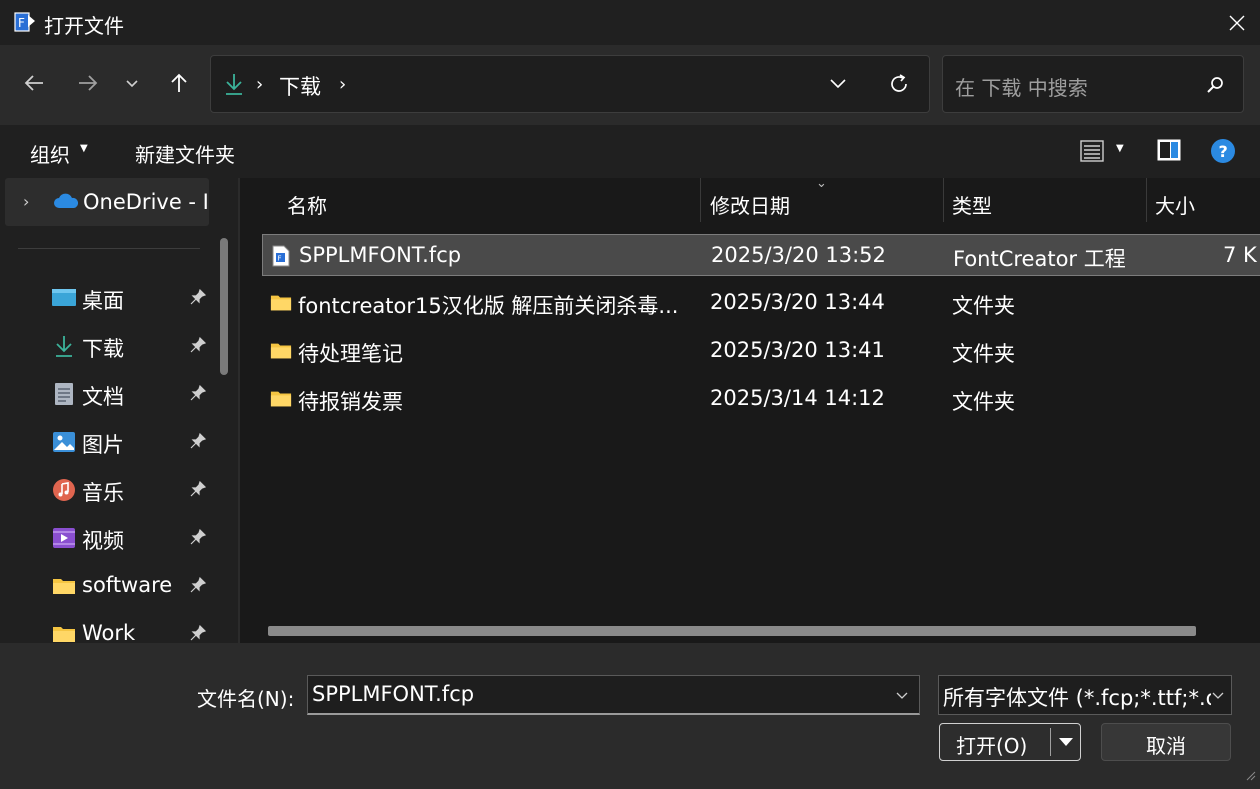 The image size is (1260, 789). I want to click on document-icon, so click(64, 394).